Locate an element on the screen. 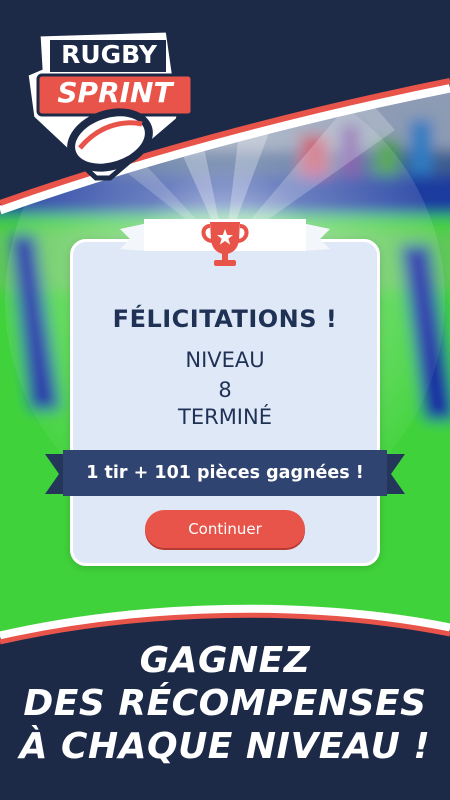 Image resolution: width=450 pixels, height=800 pixels. level-status: TERMINÉ is located at coordinates (225, 417).